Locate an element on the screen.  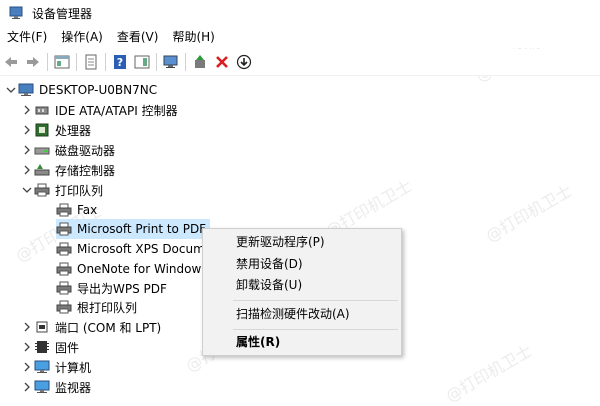
menu-file: 文件(F) is located at coordinates (27, 37).